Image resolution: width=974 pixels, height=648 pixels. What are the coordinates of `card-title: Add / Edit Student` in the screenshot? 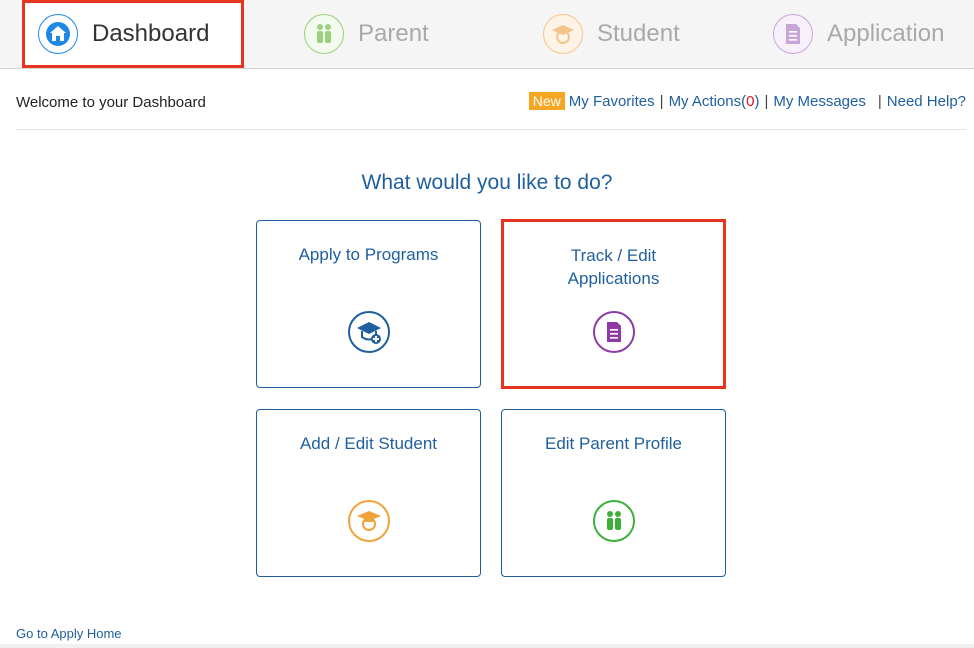 It's located at (368, 443).